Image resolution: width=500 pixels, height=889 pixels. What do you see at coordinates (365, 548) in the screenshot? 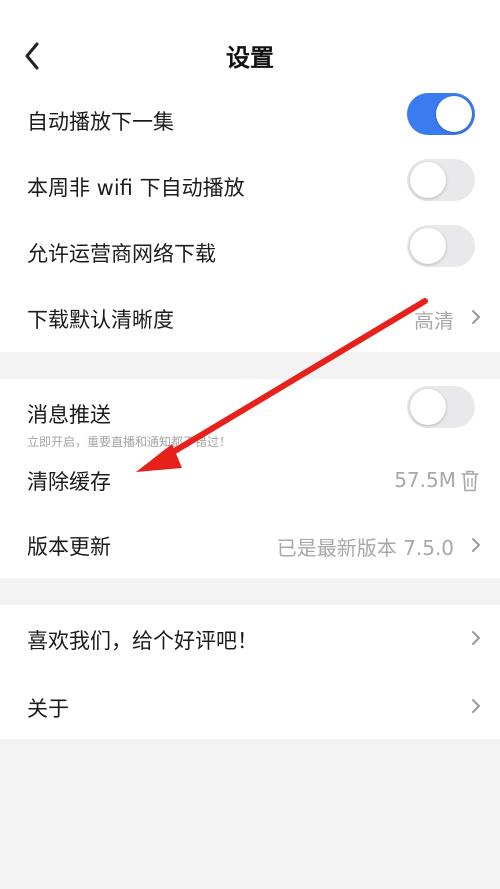
I see `version-value: 已是最新版本 7.5.0` at bounding box center [365, 548].